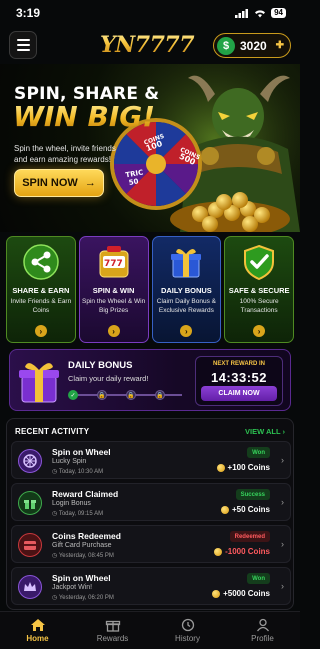  Describe the element at coordinates (23, 40) in the screenshot. I see `menu-icon` at that location.